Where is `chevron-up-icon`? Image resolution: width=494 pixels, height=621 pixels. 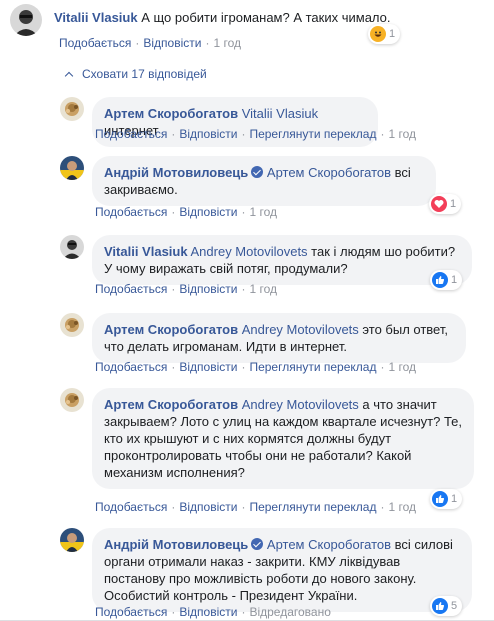 chevron-up-icon is located at coordinates (69, 75).